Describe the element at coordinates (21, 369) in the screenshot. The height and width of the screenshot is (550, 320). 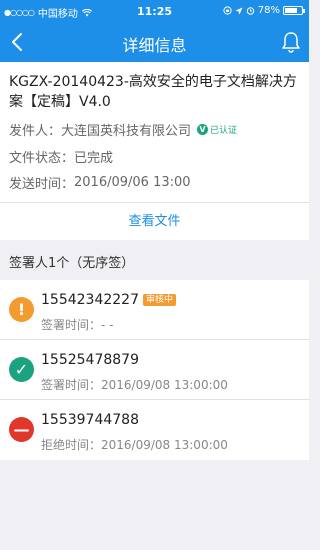
I see `check-icon: ✓` at that location.